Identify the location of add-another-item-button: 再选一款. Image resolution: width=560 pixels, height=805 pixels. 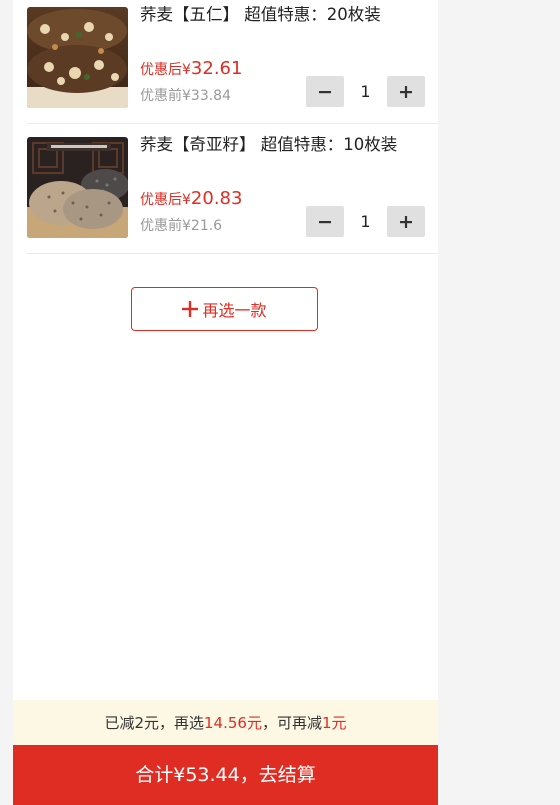
(224, 309).